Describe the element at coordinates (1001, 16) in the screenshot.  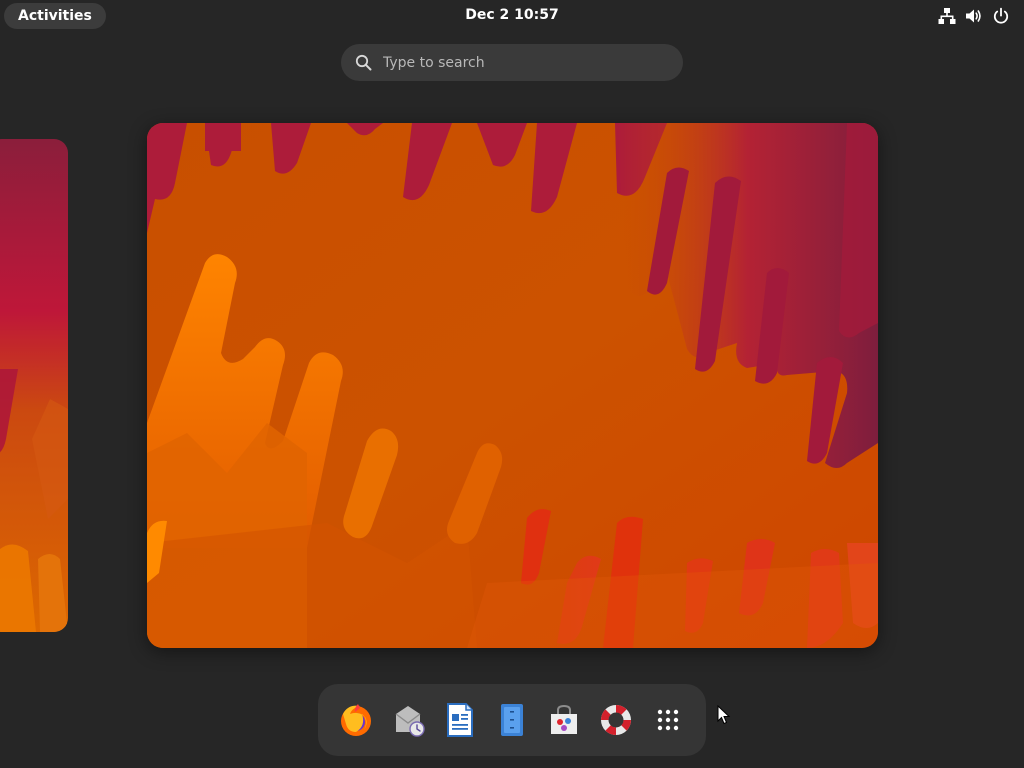
I see `power-icon` at that location.